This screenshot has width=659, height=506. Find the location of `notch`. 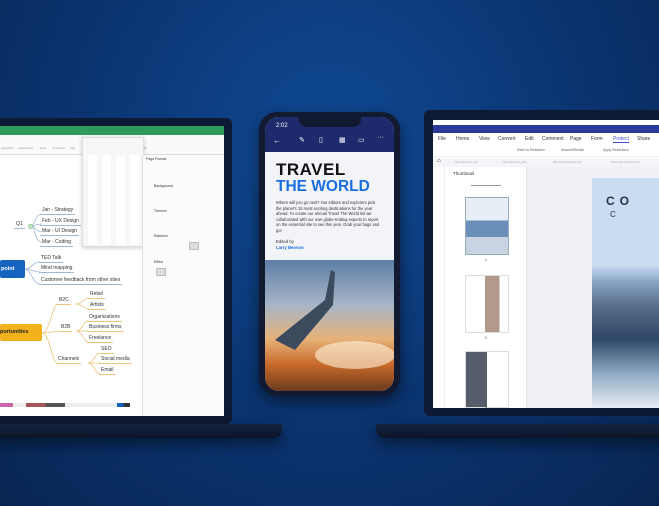

notch is located at coordinates (330, 122).